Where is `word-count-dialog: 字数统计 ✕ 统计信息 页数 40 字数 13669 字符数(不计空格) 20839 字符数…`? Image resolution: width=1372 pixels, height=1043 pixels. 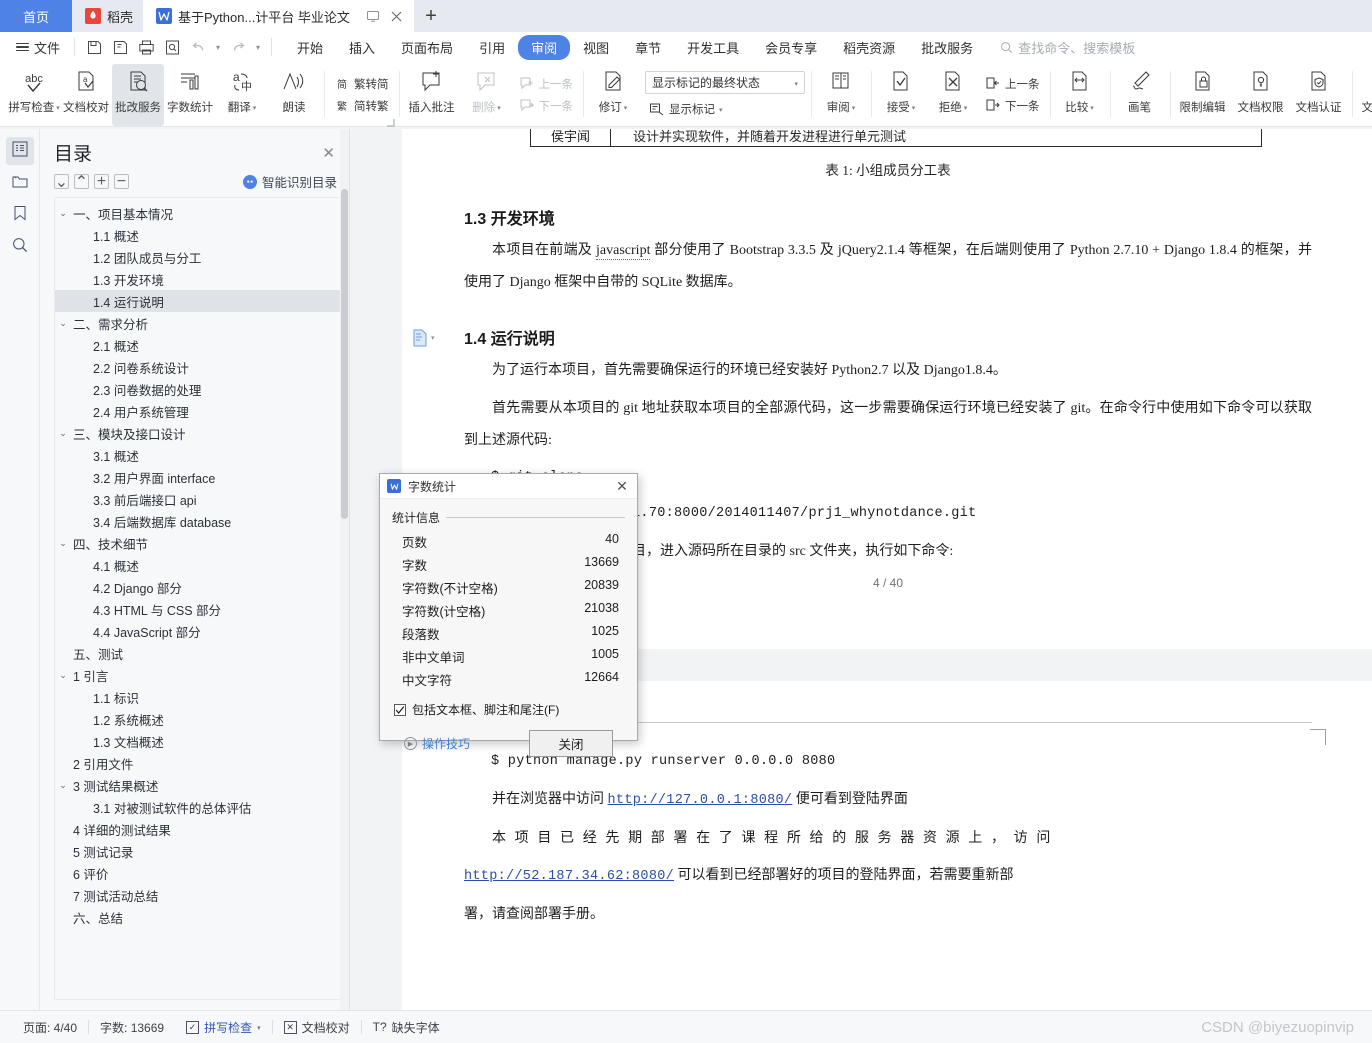
word-count-dialog: 字数统计 ✕ 统计信息 页数 40 字数 13669 字符数(不计空格) 20839 字符数… is located at coordinates (508, 615).